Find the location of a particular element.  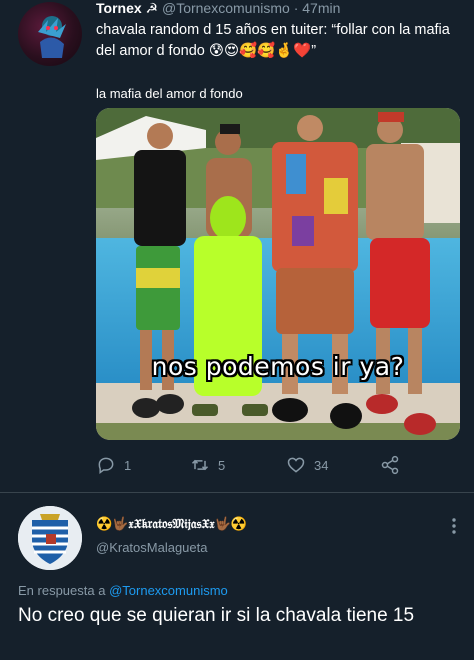

replying-to-link: @Tornexcomunismo is located at coordinates (168, 590).